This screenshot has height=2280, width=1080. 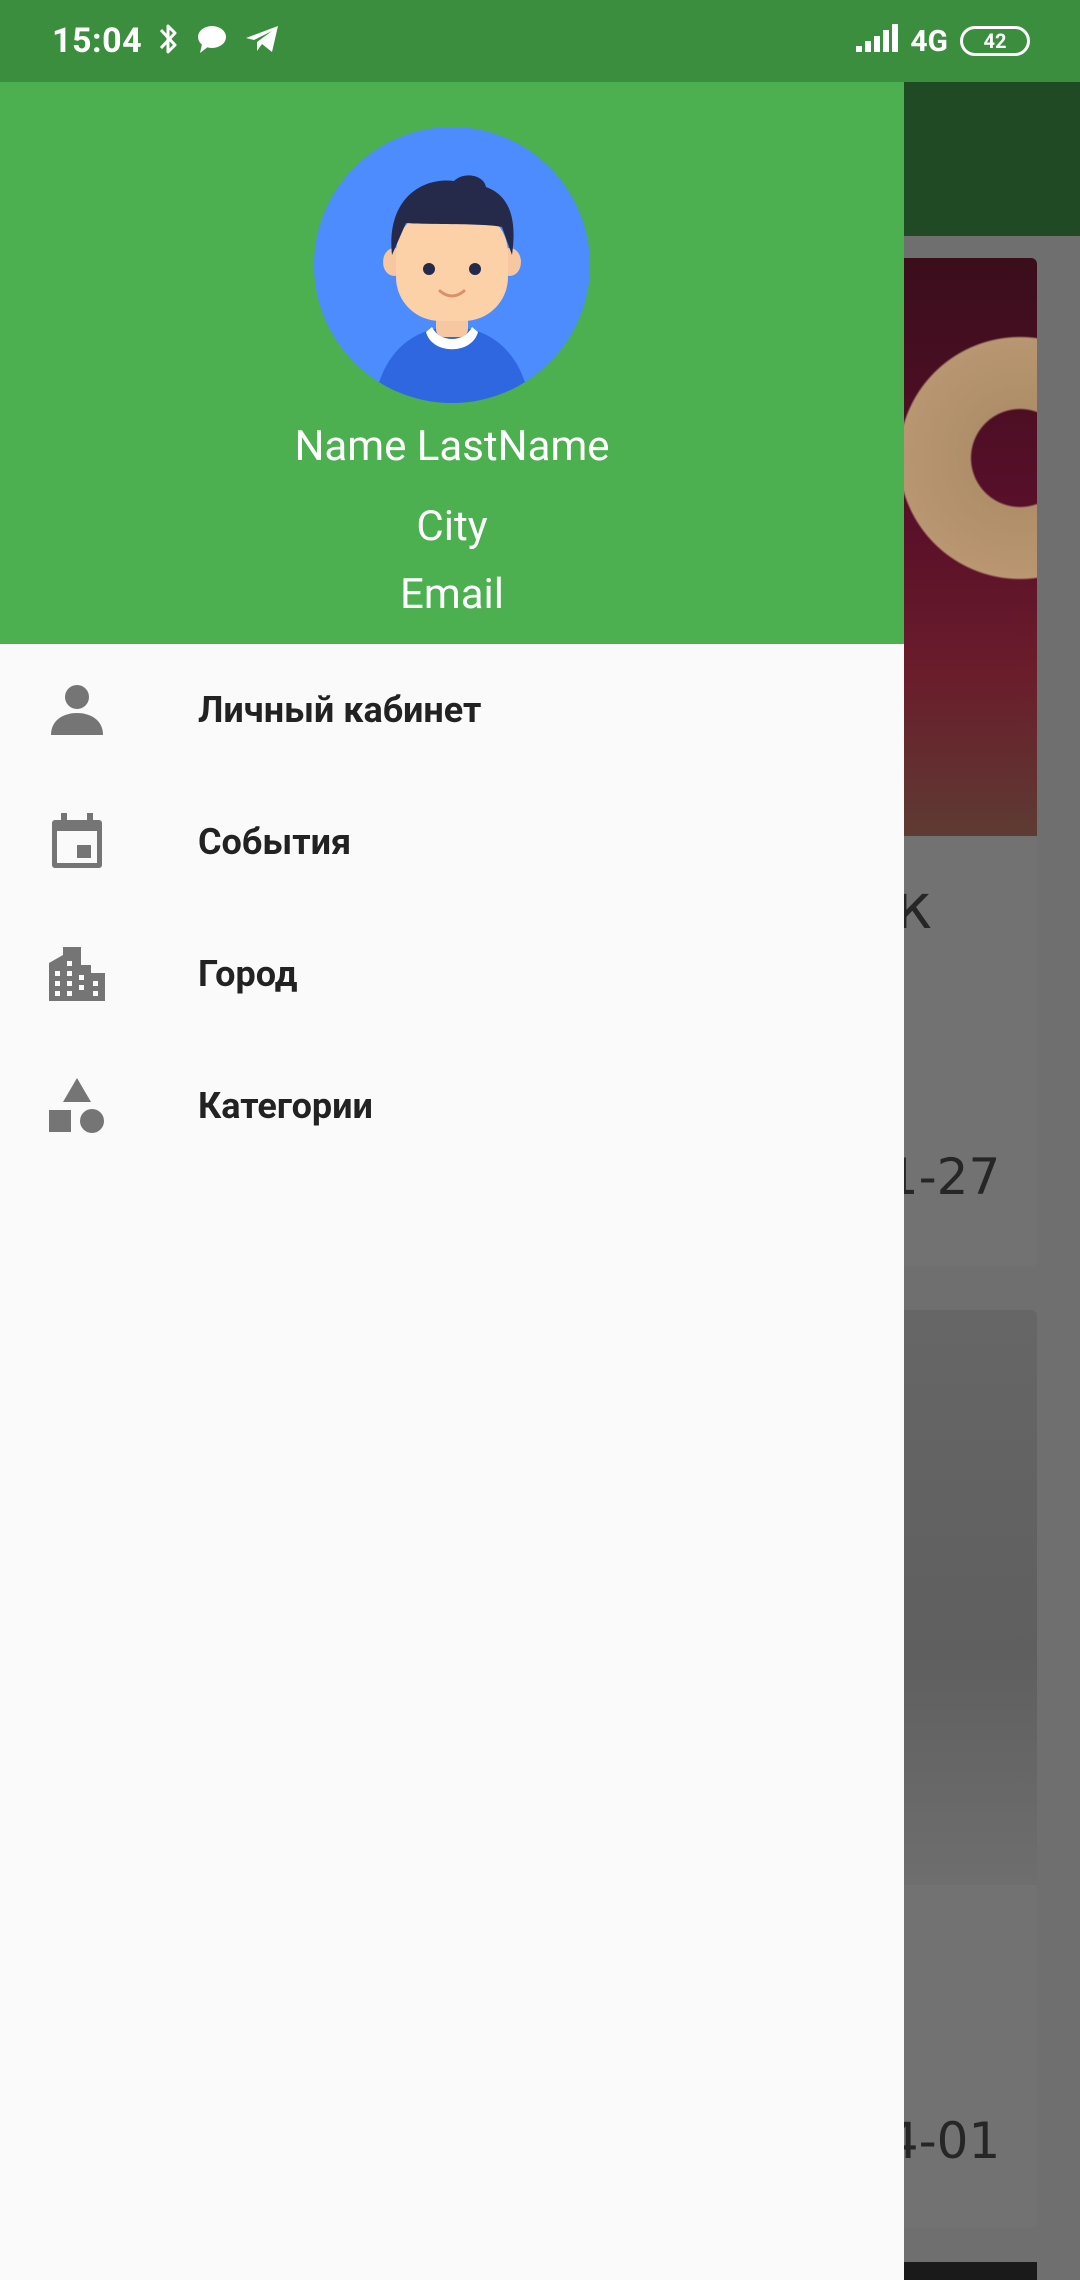 What do you see at coordinates (169, 41) in the screenshot?
I see `bluetooth-icon` at bounding box center [169, 41].